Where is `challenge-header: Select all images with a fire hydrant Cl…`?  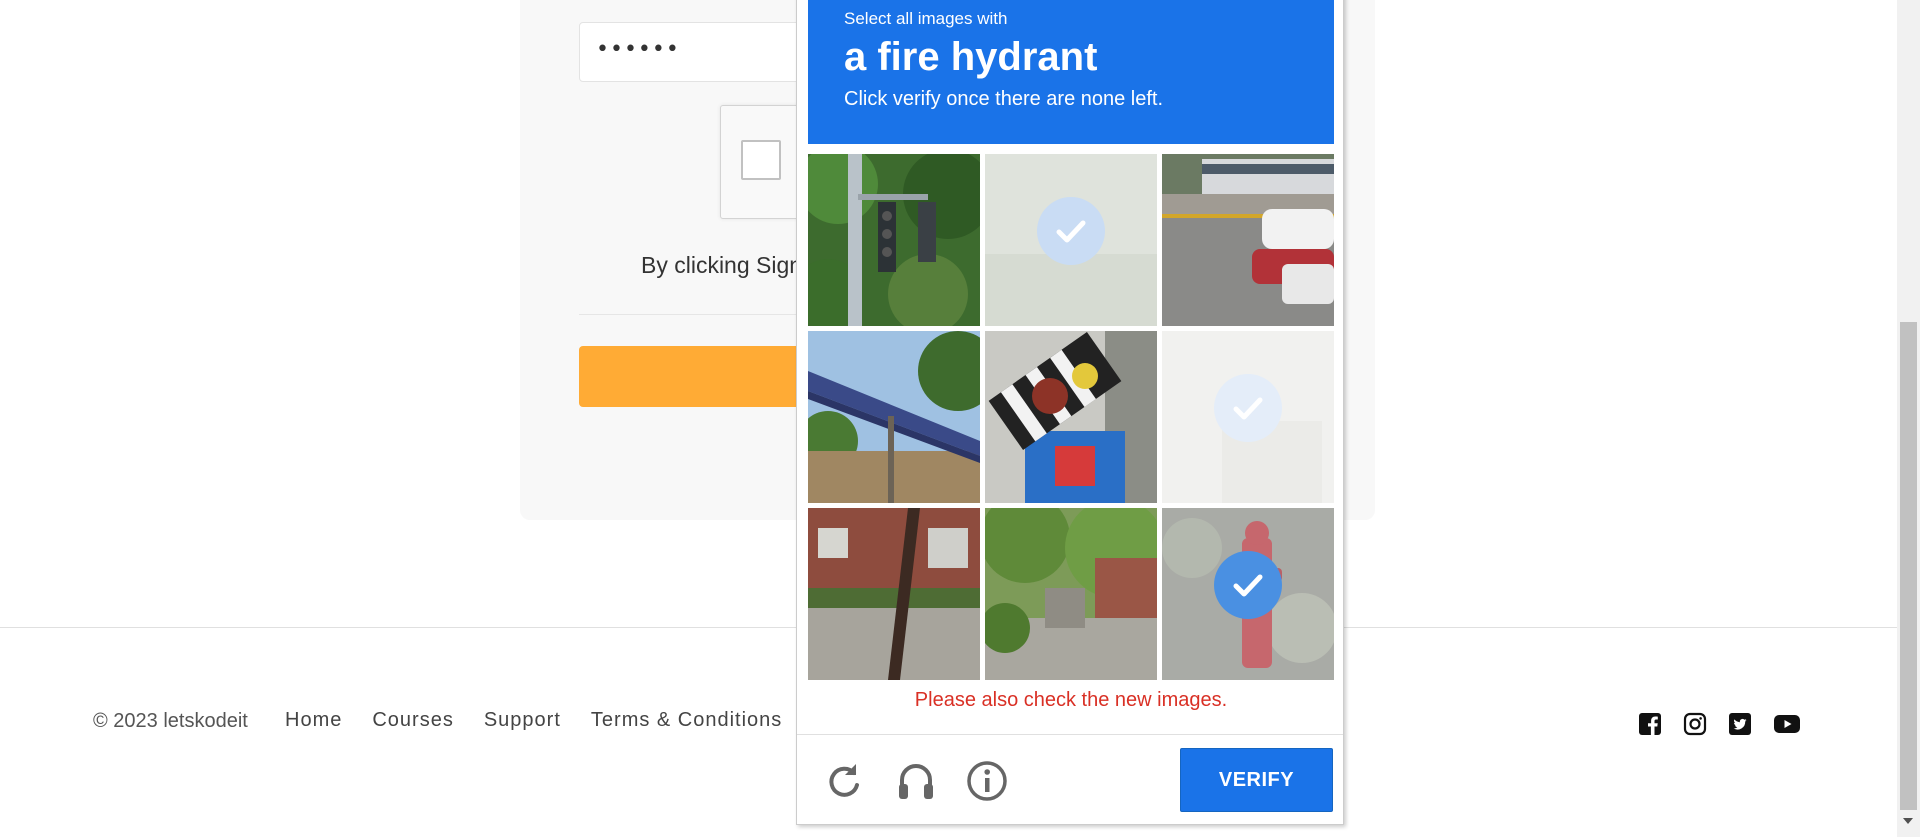 challenge-header: Select all images with a fire hydrant Cl… is located at coordinates (1071, 72).